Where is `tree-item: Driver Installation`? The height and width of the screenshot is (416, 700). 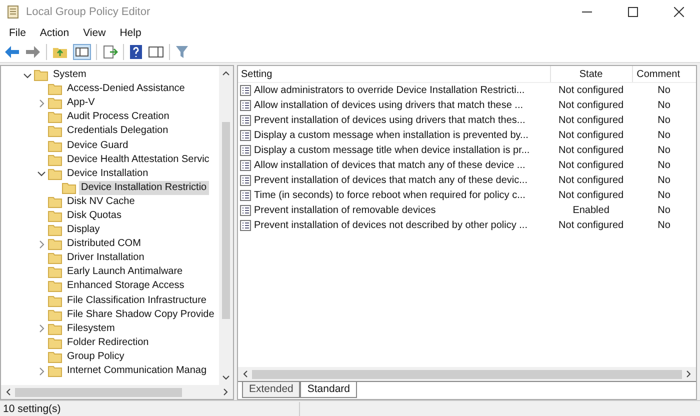 tree-item: Driver Installation is located at coordinates (105, 258).